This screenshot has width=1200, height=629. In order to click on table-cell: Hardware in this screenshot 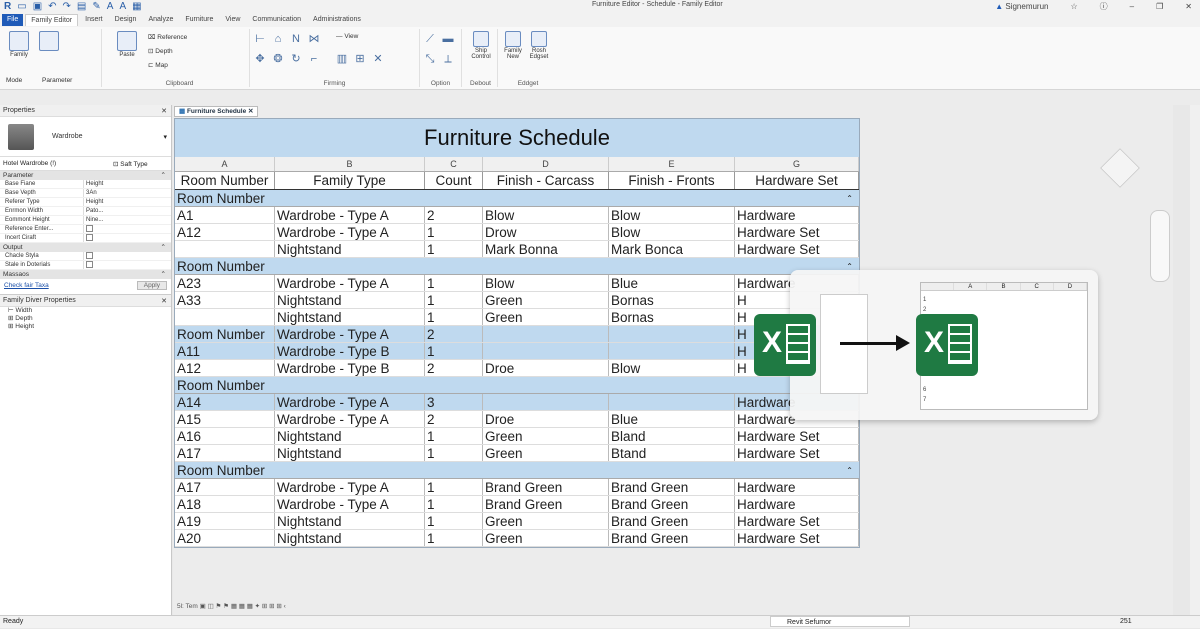, I will do `click(797, 504)`.